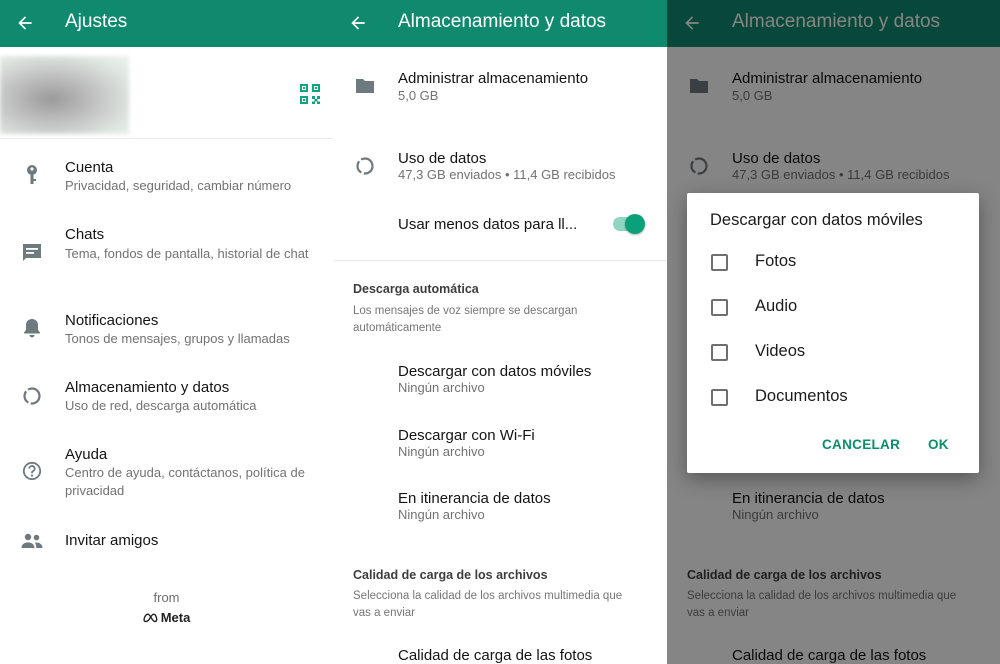 This screenshot has width=1000, height=664. What do you see at coordinates (32, 328) in the screenshot?
I see `bell-icon` at bounding box center [32, 328].